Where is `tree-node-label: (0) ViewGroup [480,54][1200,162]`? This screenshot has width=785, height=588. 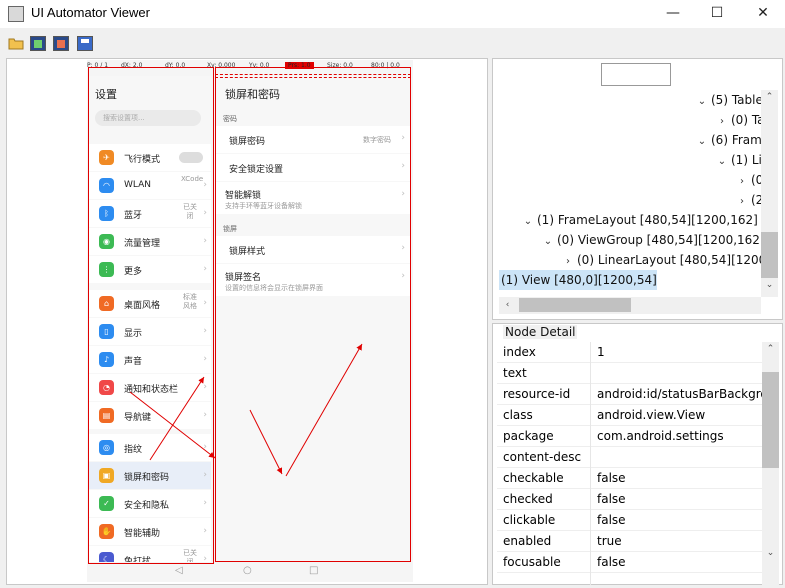 tree-node-label: (0) ViewGroup [480,54][1200,162] is located at coordinates (659, 240).